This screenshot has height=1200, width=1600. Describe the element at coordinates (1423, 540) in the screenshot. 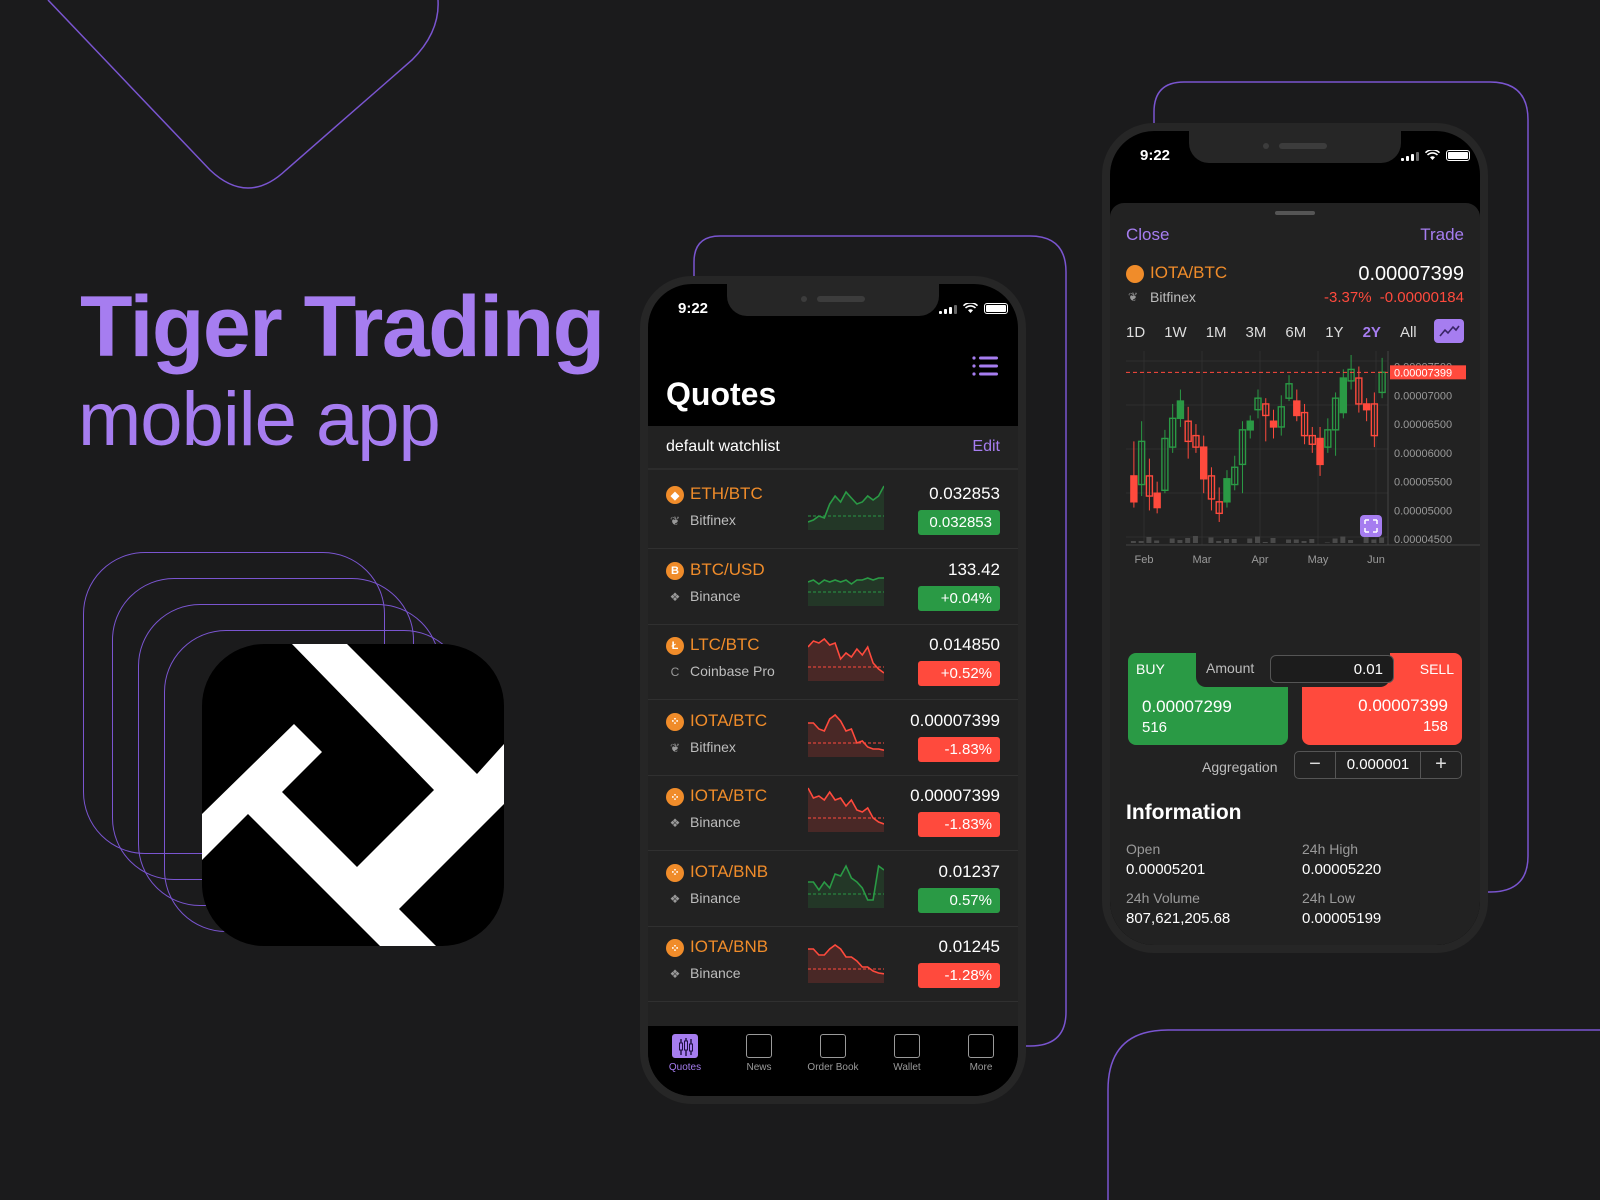

I see `y-tick-label: 0.00004500` at that location.